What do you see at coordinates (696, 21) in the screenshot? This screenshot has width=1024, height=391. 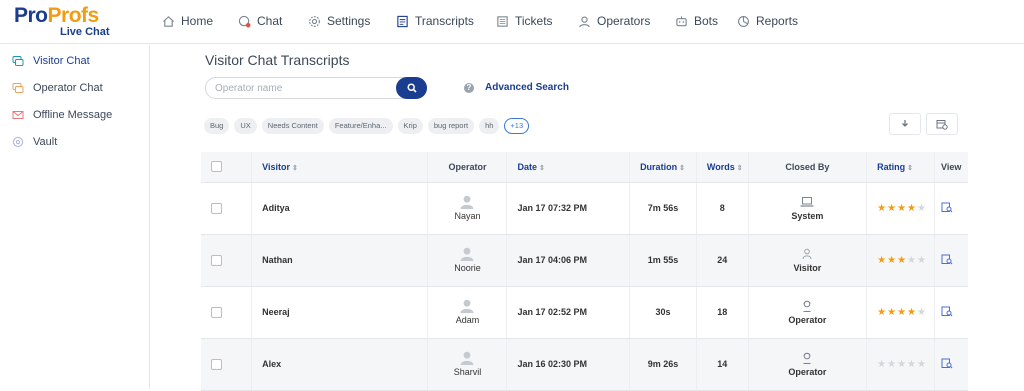 I see `nav-bots: Bots` at bounding box center [696, 21].